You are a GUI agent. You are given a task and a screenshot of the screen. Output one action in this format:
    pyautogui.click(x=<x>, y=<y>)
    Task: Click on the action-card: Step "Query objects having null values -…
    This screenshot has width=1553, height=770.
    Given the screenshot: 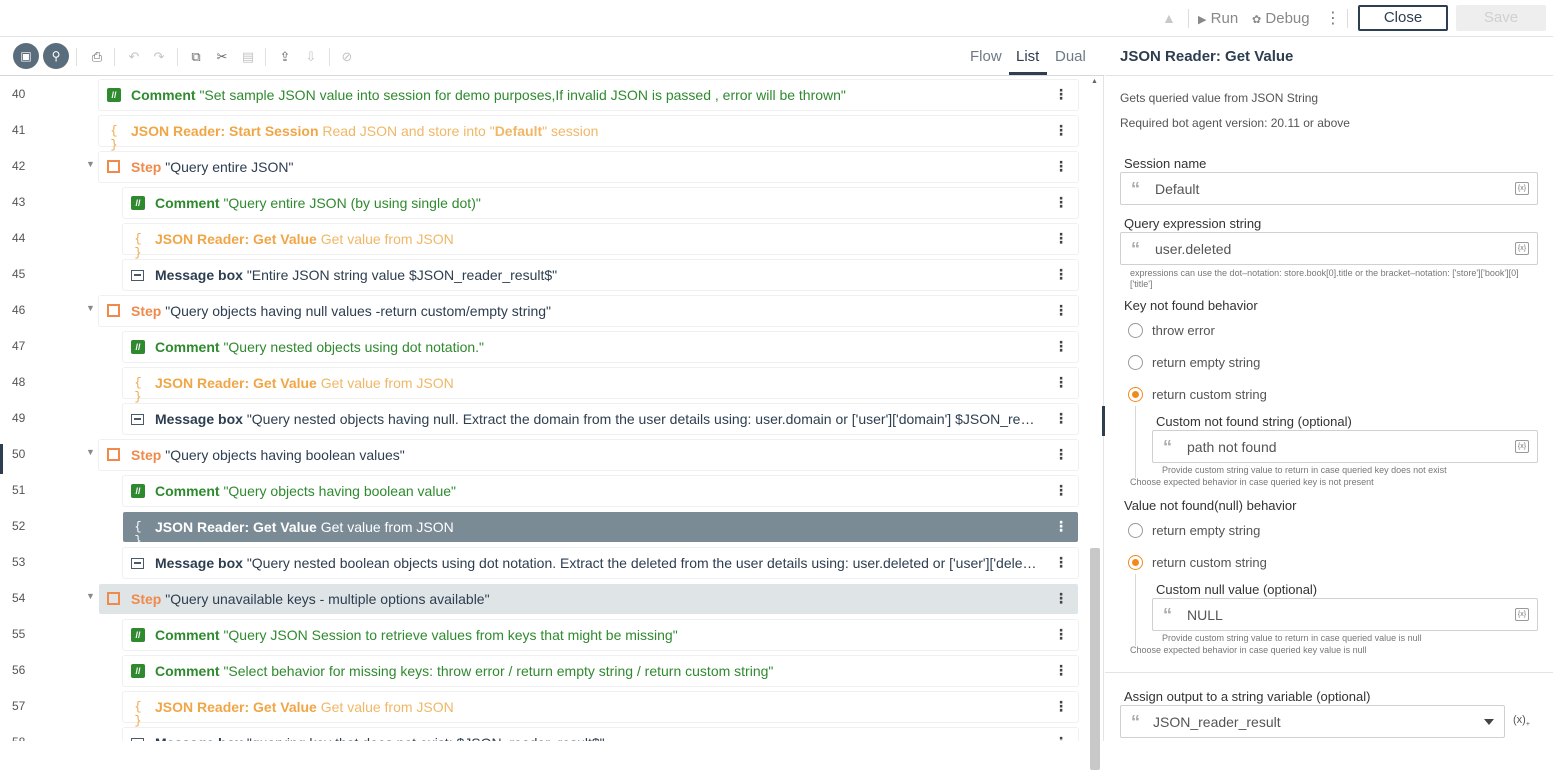 What is the action you would take?
    pyautogui.click(x=588, y=311)
    